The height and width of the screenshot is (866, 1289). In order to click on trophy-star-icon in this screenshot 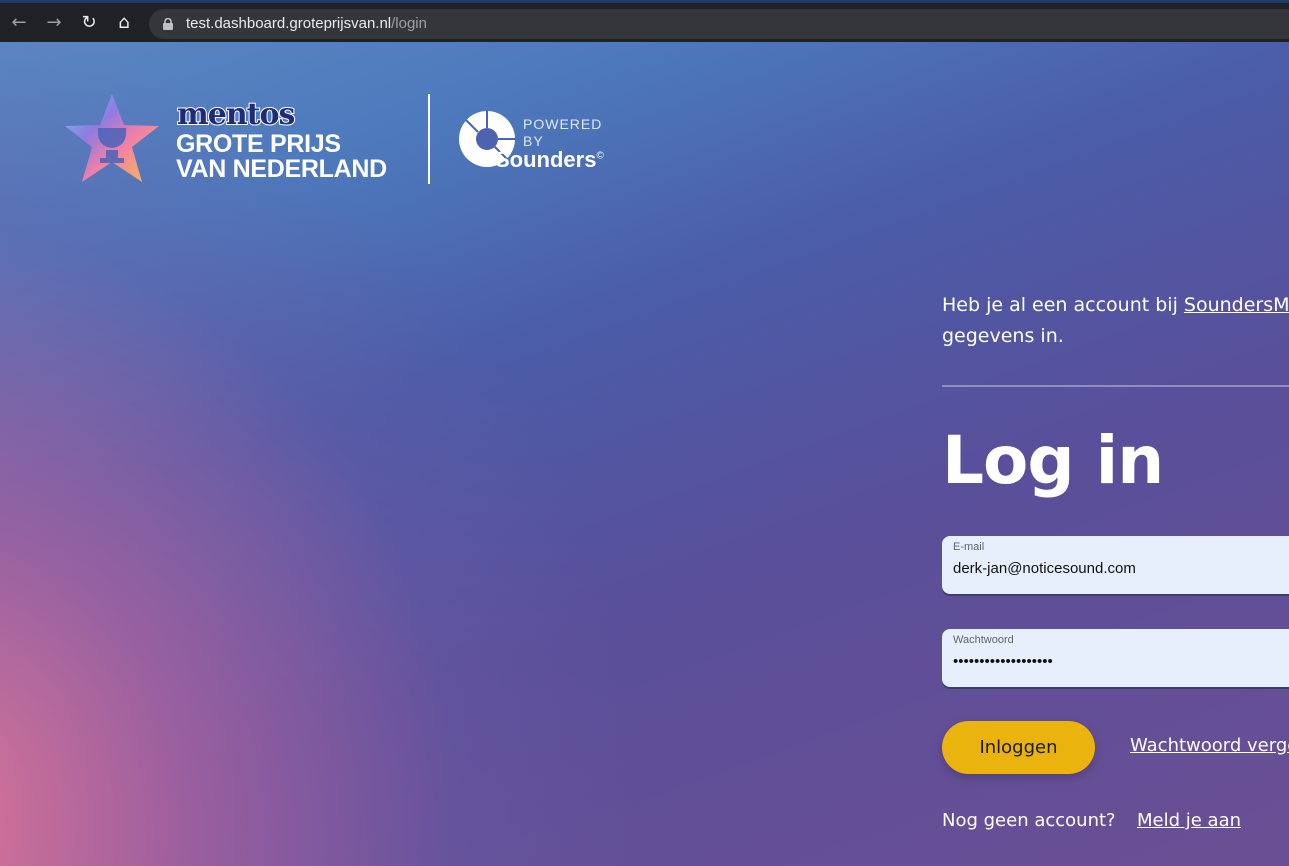, I will do `click(112, 138)`.